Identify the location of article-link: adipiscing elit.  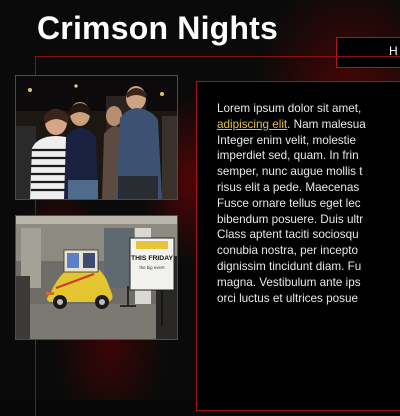
(252, 124).